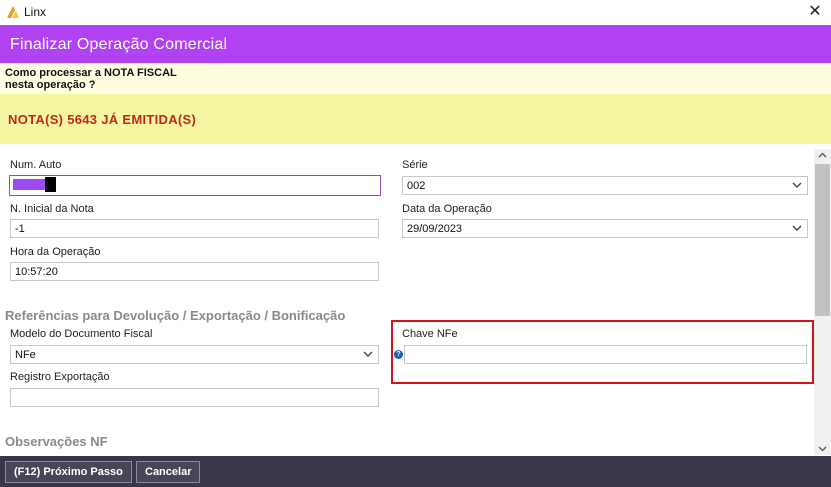  Describe the element at coordinates (68, 472) in the screenshot. I see `next-step-button: (F12) Próximo Passo` at that location.